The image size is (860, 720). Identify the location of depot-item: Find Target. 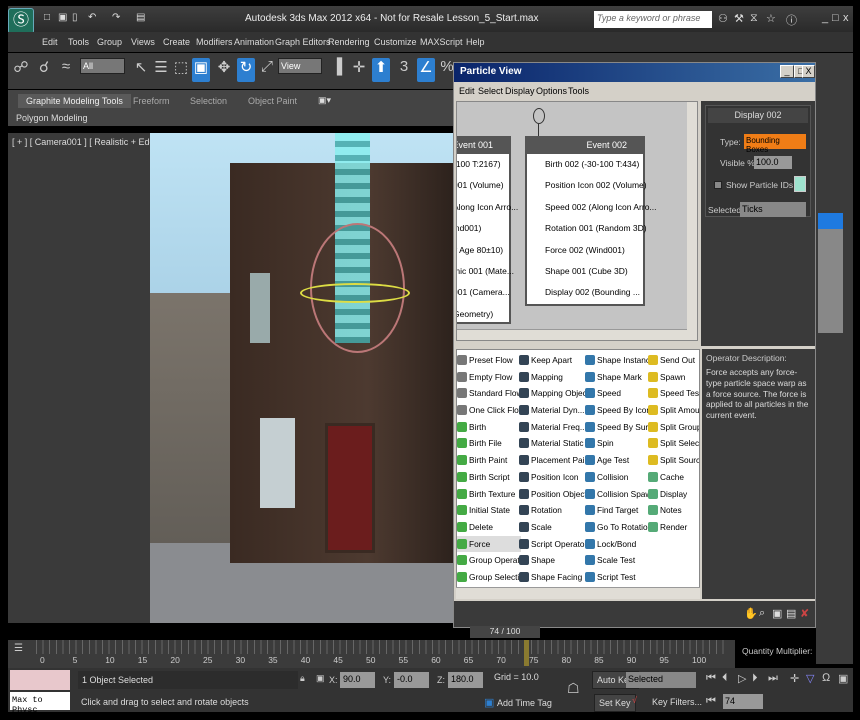
(617, 510).